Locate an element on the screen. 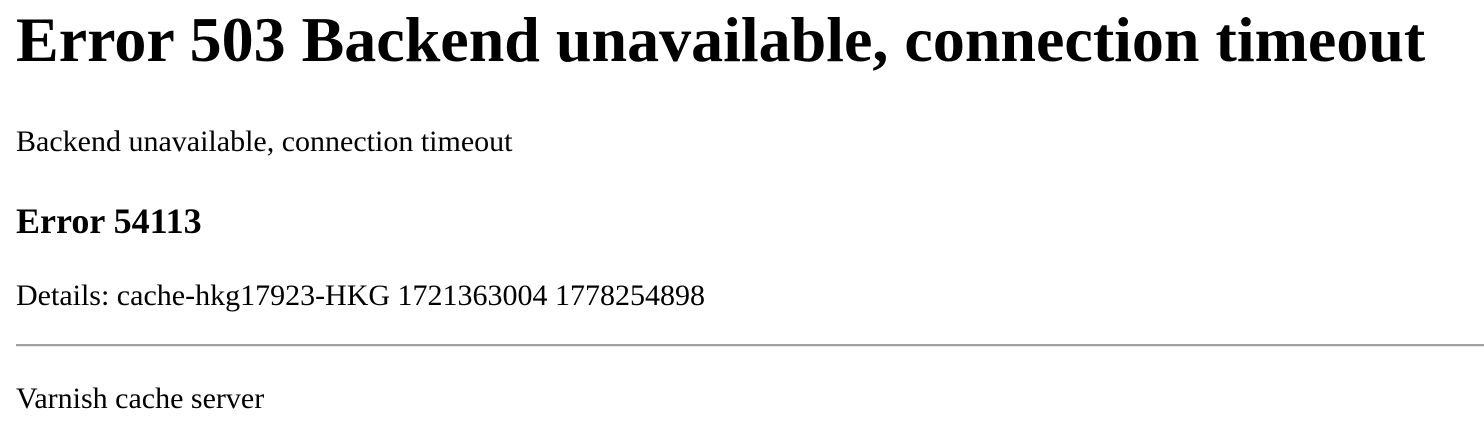  server-footer: Varnish cache server is located at coordinates (140, 398).